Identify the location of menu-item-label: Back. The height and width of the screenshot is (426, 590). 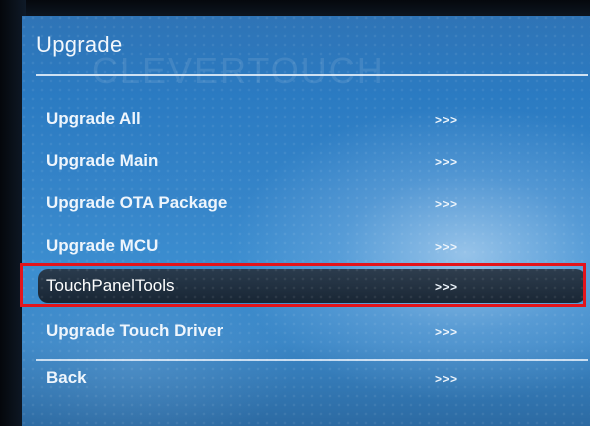
(66, 377).